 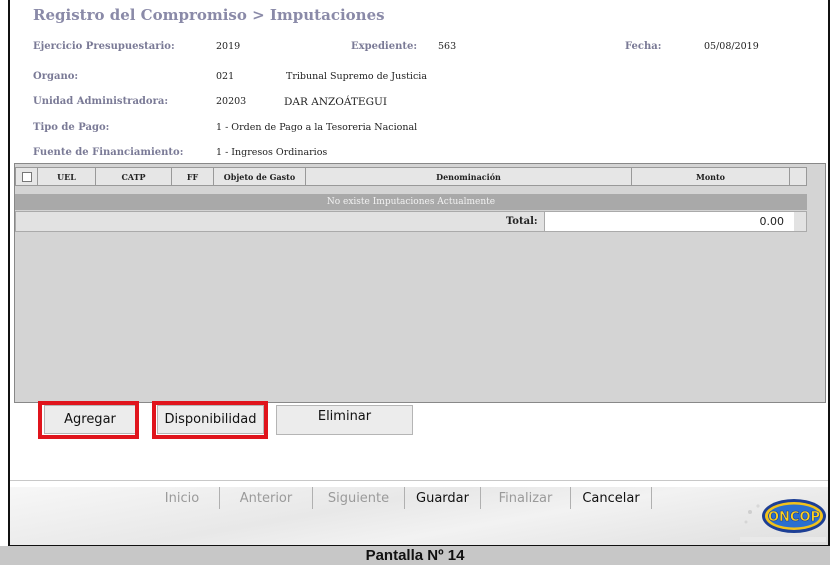 I want to click on organo-name: Tribunal Supremo de Justicia, so click(x=356, y=76).